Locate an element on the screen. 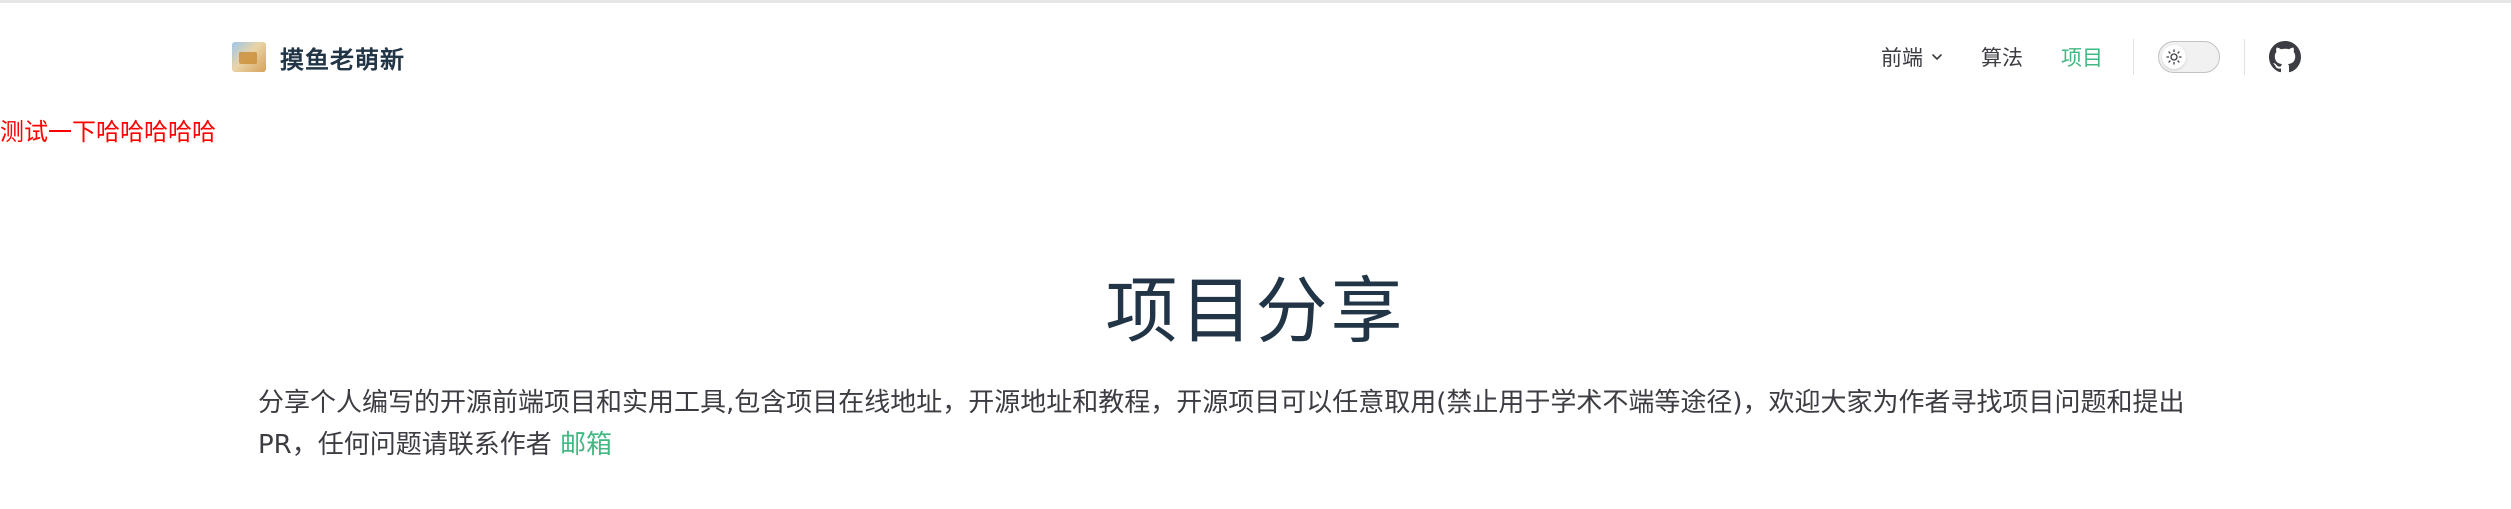  brand-link: 摸鱼老萌新 is located at coordinates (318, 57).